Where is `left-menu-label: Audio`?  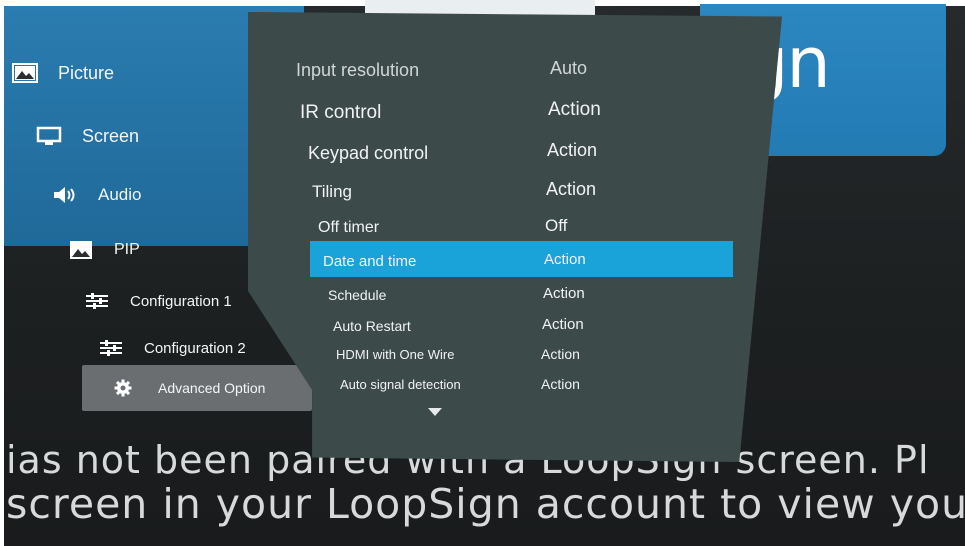 left-menu-label: Audio is located at coordinates (120, 194).